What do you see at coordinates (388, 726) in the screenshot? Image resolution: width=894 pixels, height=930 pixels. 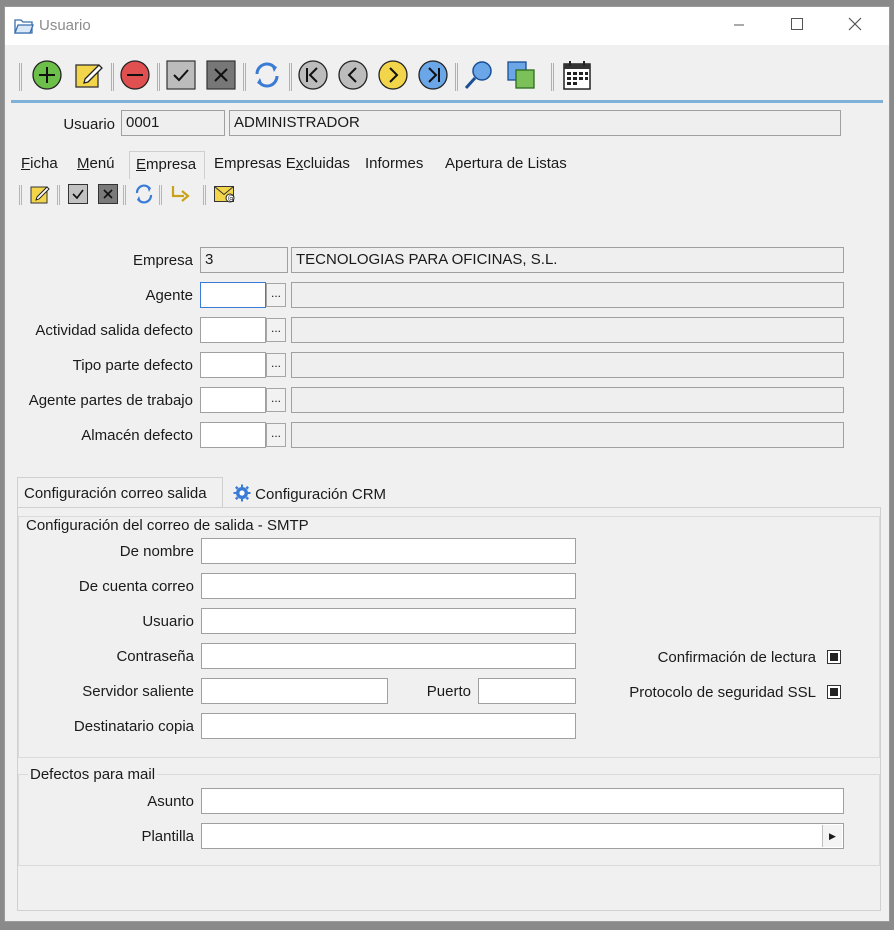 I see `destinatario-input` at bounding box center [388, 726].